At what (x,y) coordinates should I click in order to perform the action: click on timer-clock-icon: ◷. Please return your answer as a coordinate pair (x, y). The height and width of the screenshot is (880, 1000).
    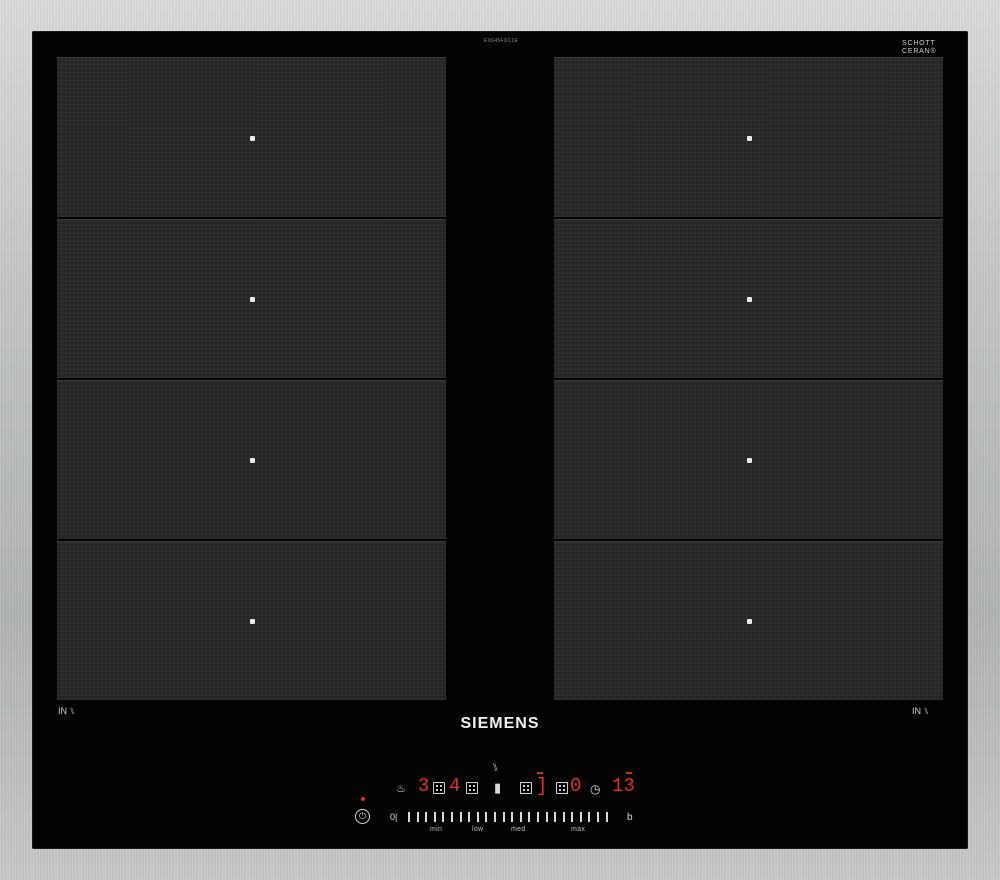
    Looking at the image, I should click on (595, 789).